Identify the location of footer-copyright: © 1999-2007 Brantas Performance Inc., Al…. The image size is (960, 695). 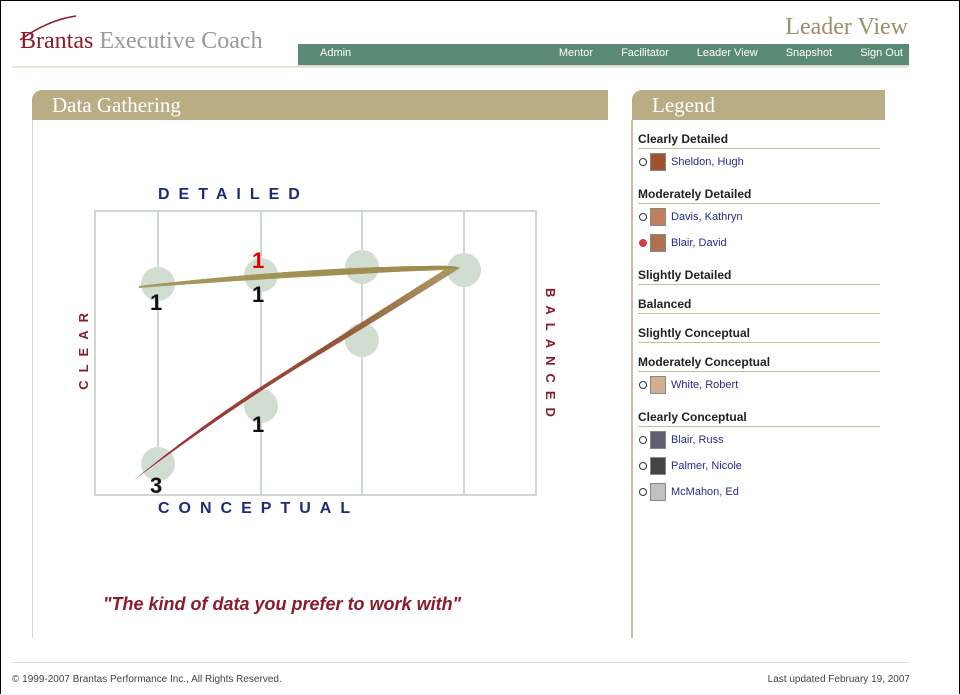
(147, 679).